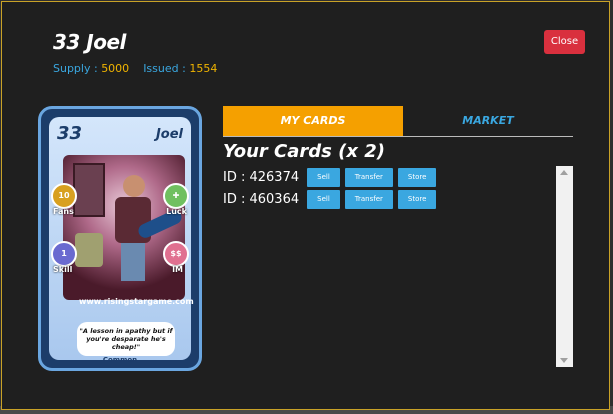  Describe the element at coordinates (134, 186) in the screenshot. I see `photo-head` at that location.